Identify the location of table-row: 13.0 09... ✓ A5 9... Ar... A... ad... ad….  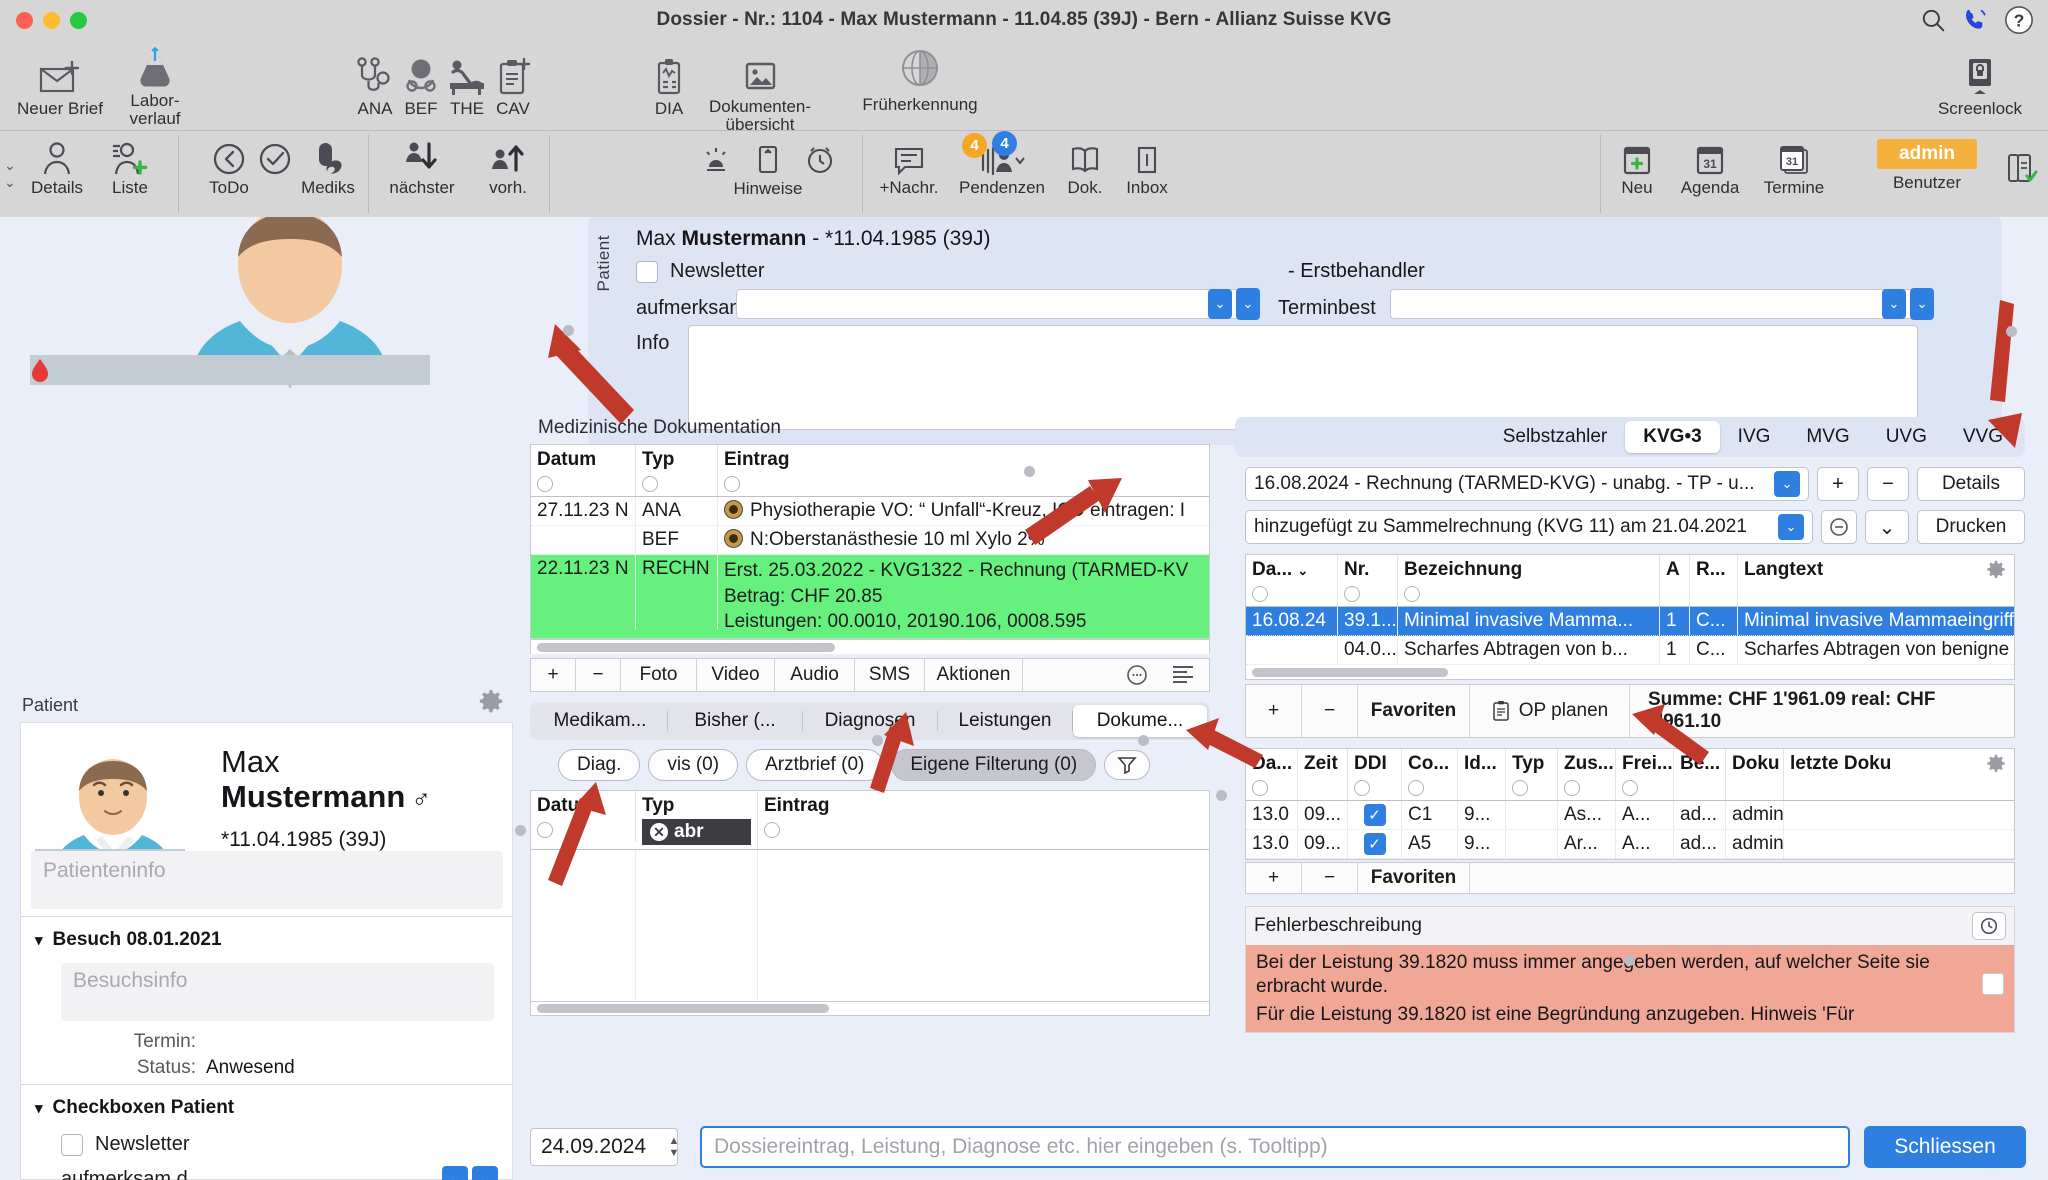
(1630, 844).